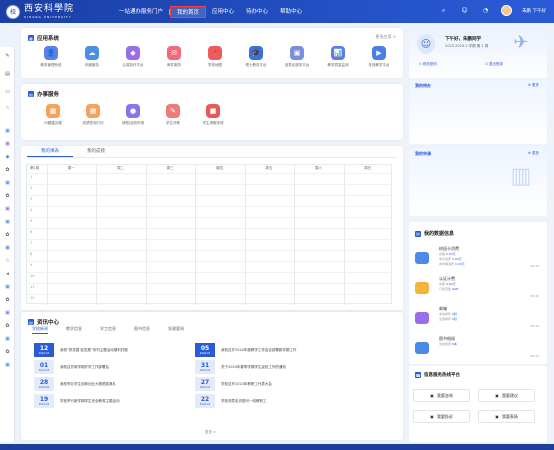 Image resolution: width=554 pixels, height=450 pixels. I want to click on tab-my-schedule: 我的课表, so click(50, 152).